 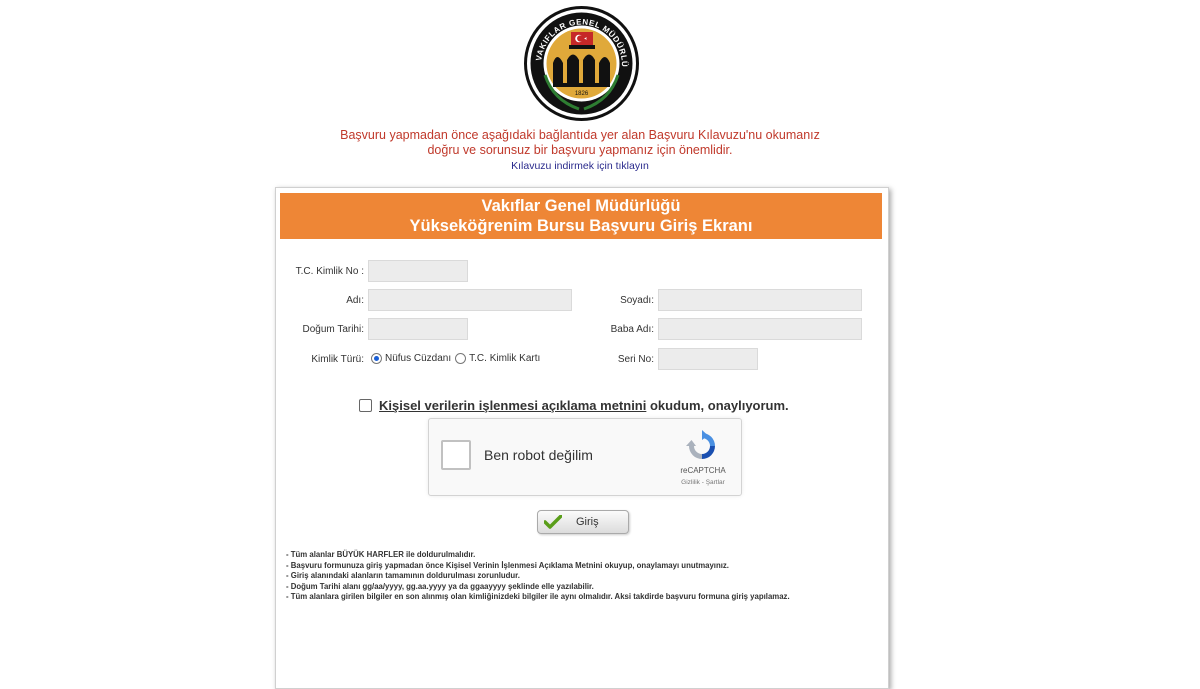 What do you see at coordinates (553, 522) in the screenshot?
I see `checkmark-icon` at bounding box center [553, 522].